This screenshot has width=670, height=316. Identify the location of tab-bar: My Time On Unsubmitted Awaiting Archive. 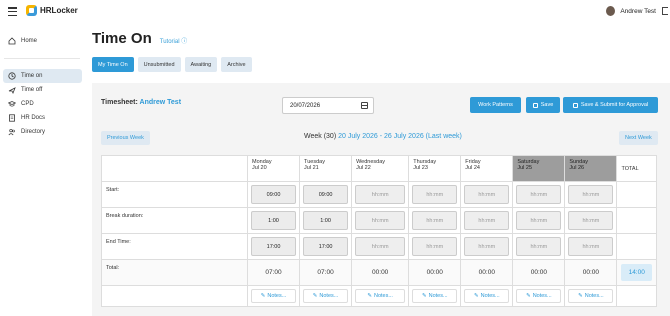
(172, 64).